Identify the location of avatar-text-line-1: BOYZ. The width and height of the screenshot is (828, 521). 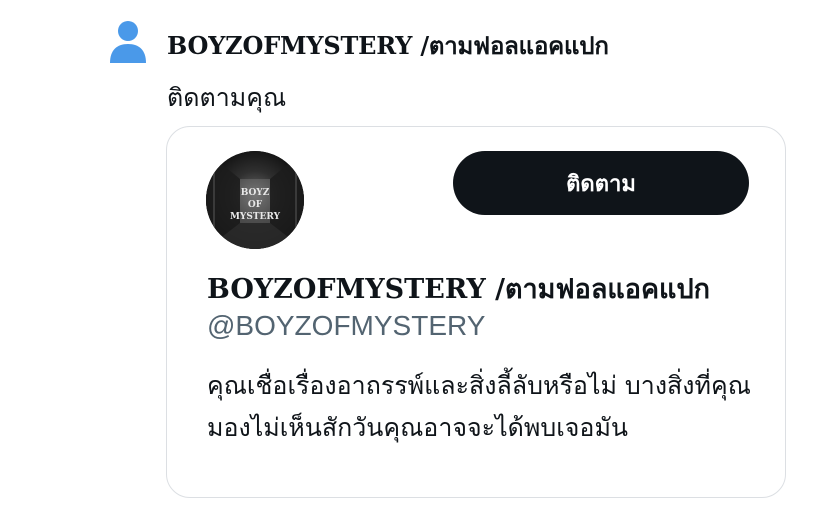
(255, 193).